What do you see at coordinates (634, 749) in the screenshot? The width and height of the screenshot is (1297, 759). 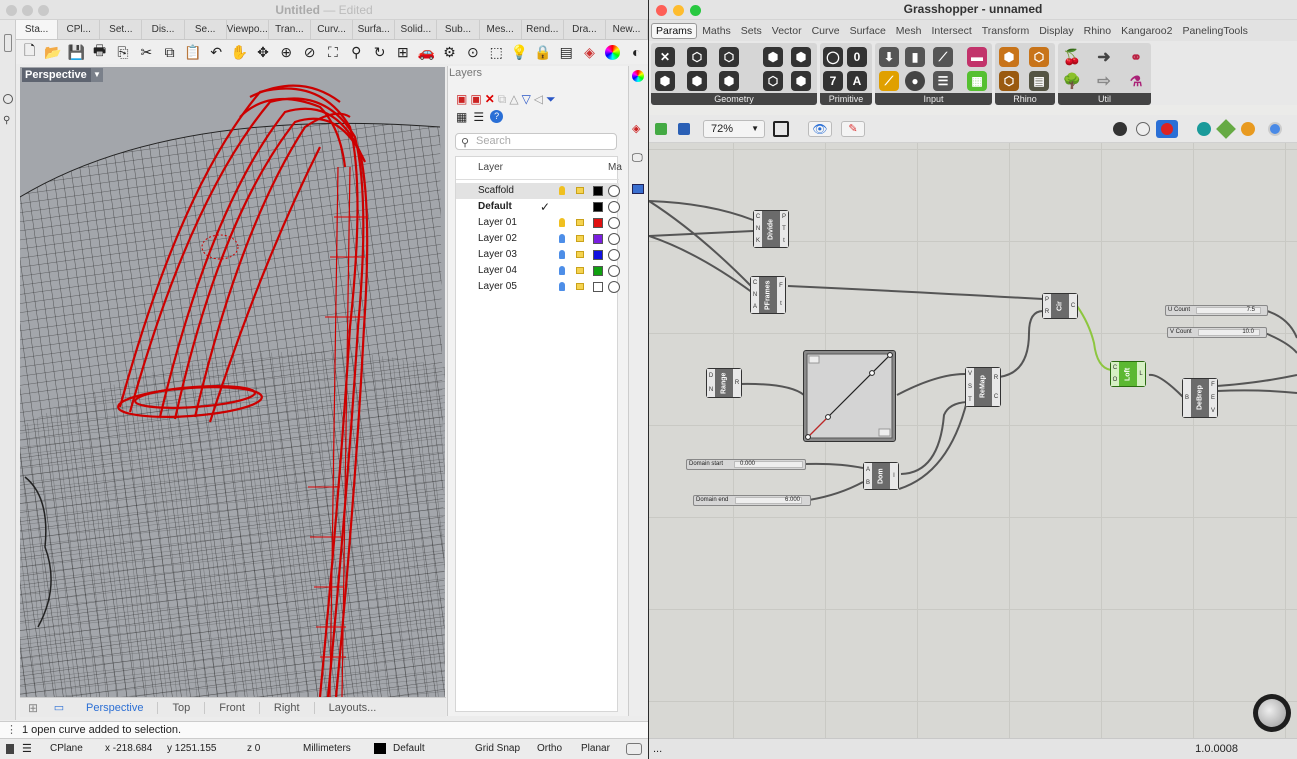 I see `status-overflow-icon` at bounding box center [634, 749].